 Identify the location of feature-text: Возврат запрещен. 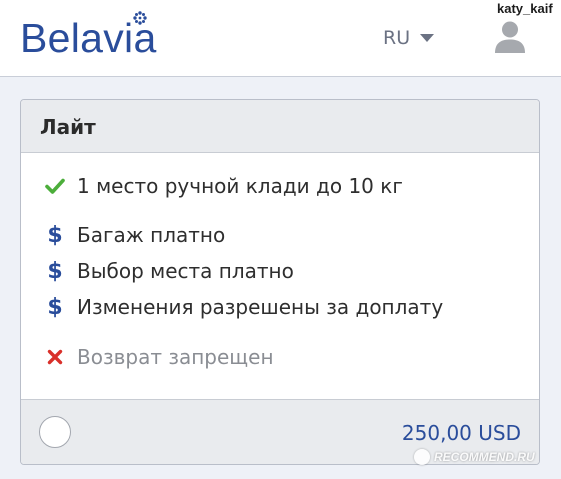
(175, 357).